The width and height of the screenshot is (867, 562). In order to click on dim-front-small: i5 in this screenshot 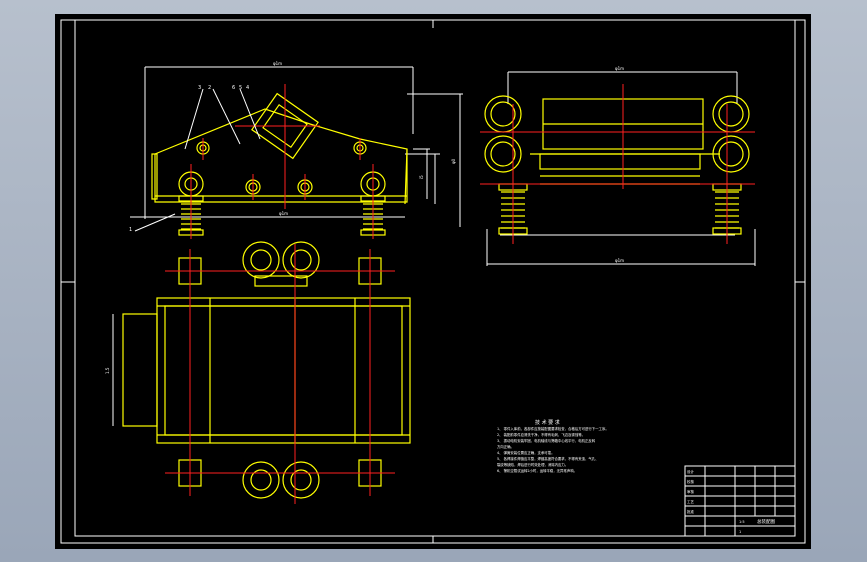, I will do `click(421, 177)`.